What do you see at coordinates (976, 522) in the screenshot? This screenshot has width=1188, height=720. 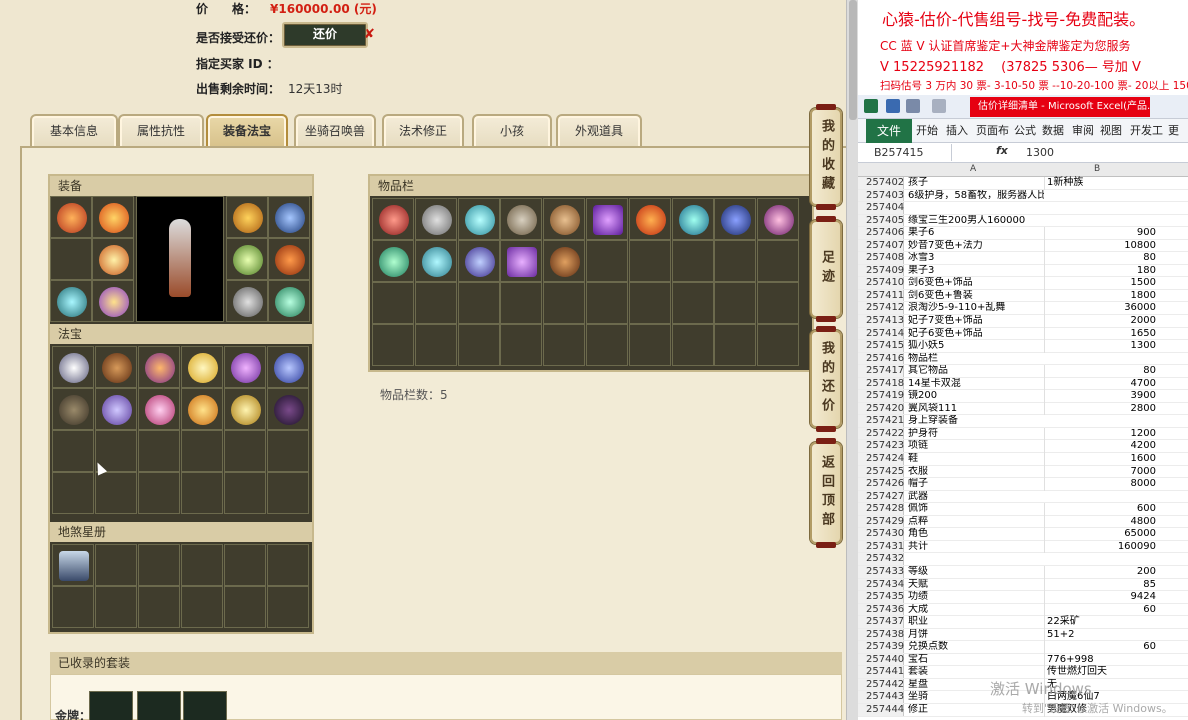 I see `cell-a: 点粹` at bounding box center [976, 522].